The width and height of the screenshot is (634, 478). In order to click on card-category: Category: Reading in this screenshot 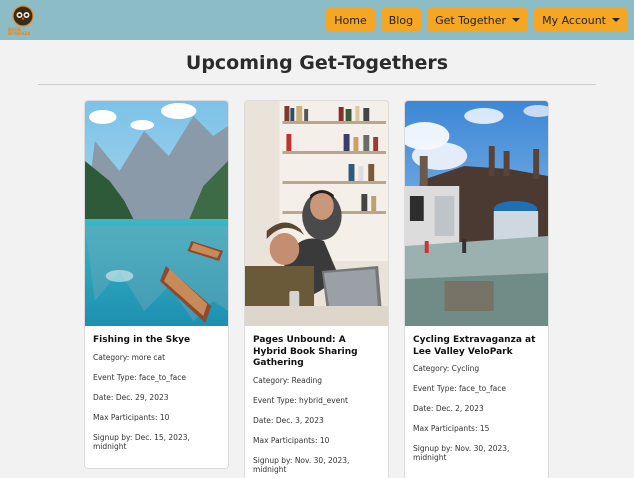, I will do `click(288, 381)`.